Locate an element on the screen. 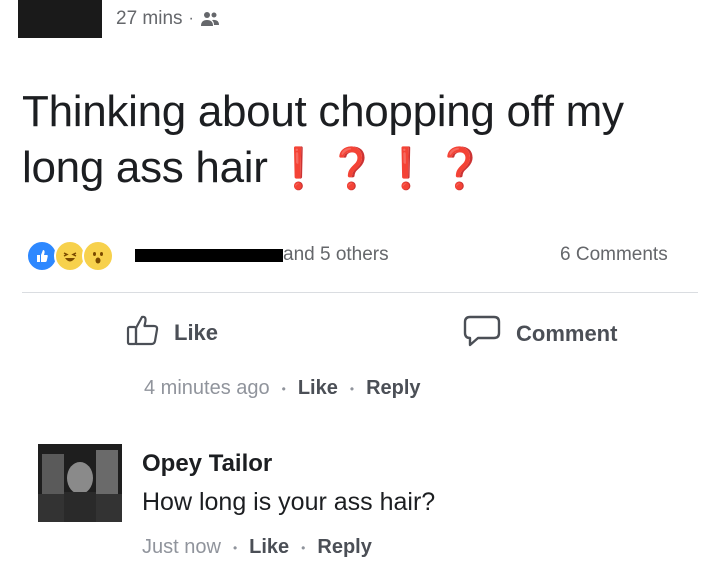  comment-meta-row: 4 minutes ago • Like • Reply is located at coordinates (282, 388).